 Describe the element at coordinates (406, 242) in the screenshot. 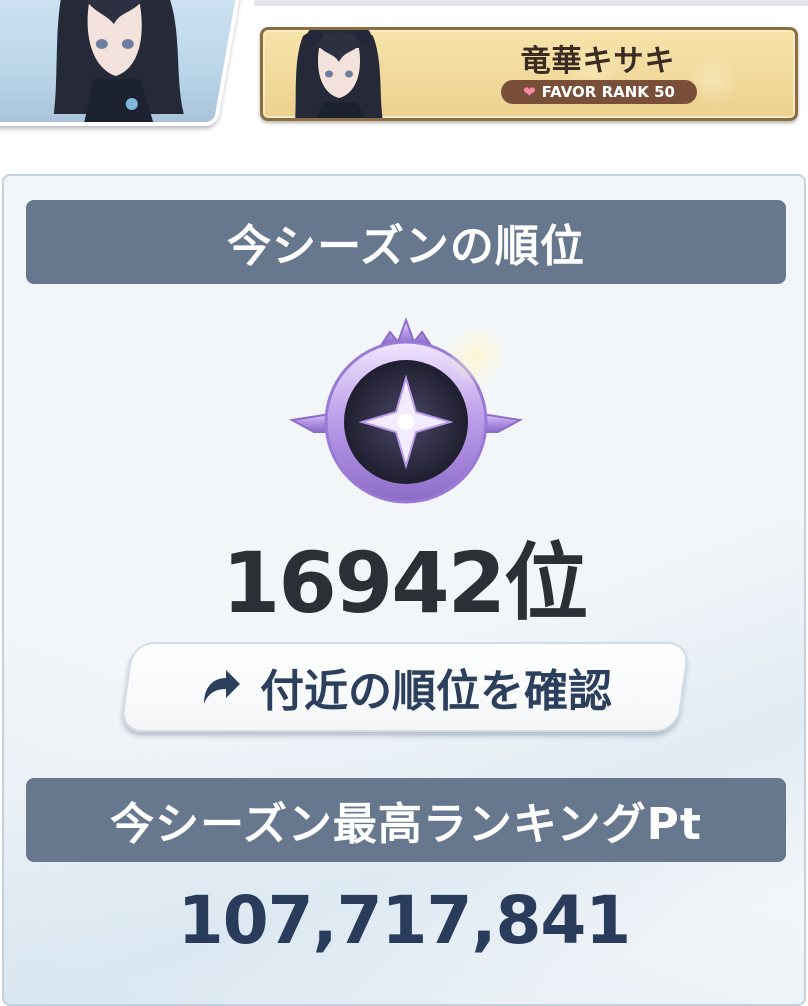

I see `season-rank-header: 今シーズンの順位` at that location.